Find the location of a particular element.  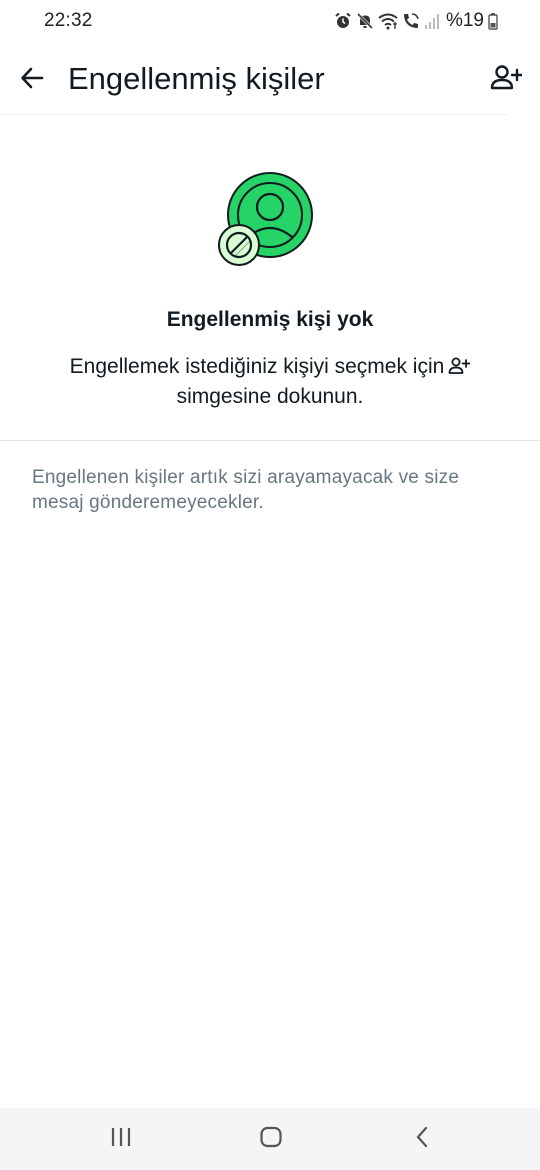

arrow-left-icon is located at coordinates (32, 80).